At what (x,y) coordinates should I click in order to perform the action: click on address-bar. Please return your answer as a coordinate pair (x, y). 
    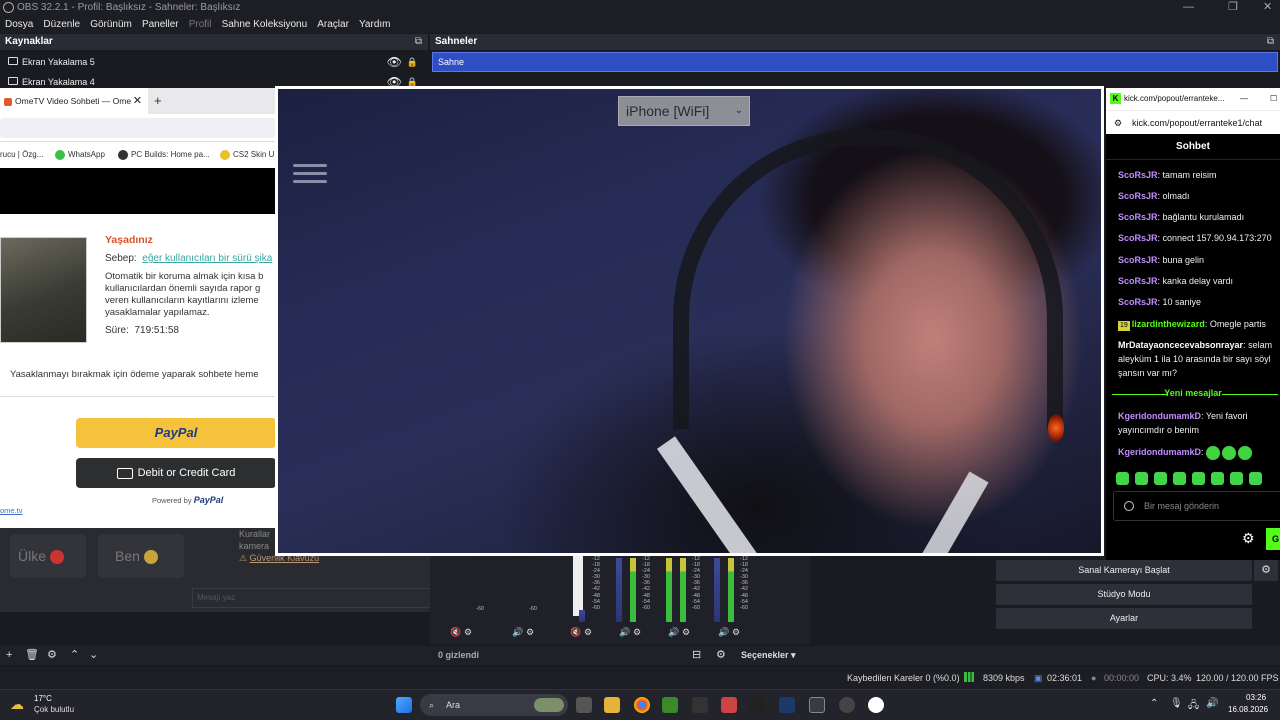
    Looking at the image, I should click on (138, 128).